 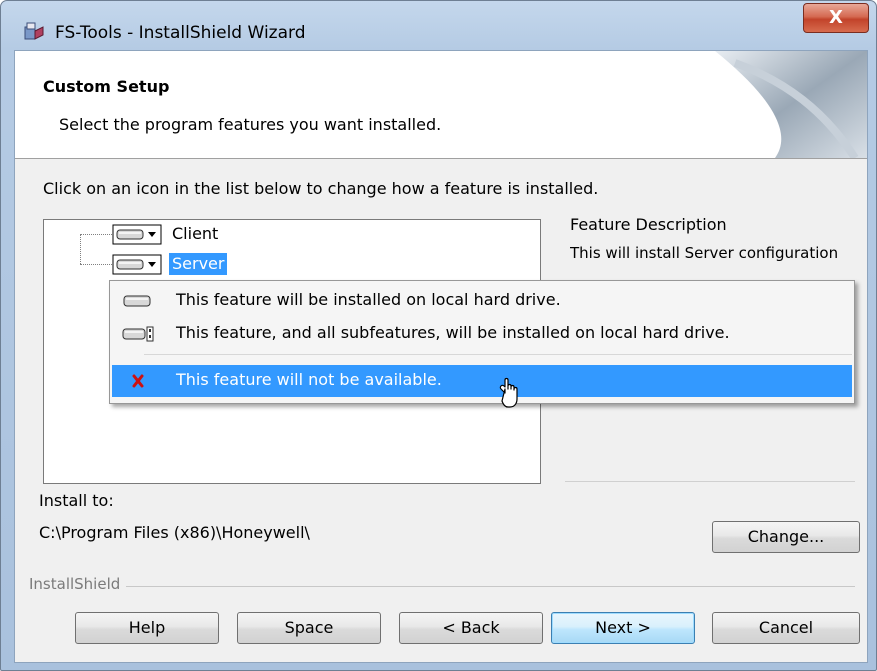 What do you see at coordinates (138, 381) in the screenshot?
I see `red-x-icon` at bounding box center [138, 381].